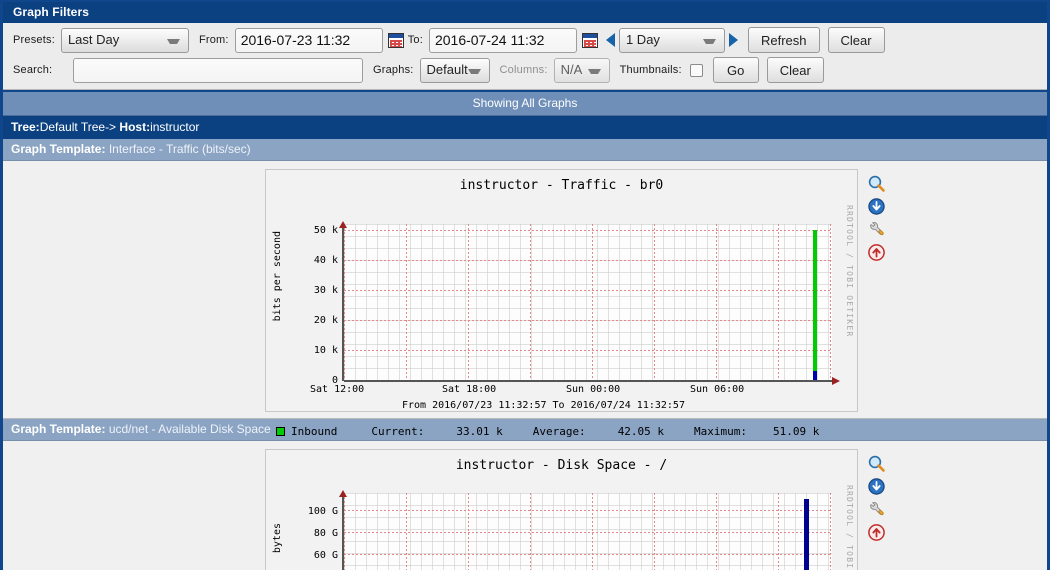 The image size is (1050, 570). I want to click on csv-export-down-arrow-icon, so click(876, 206).